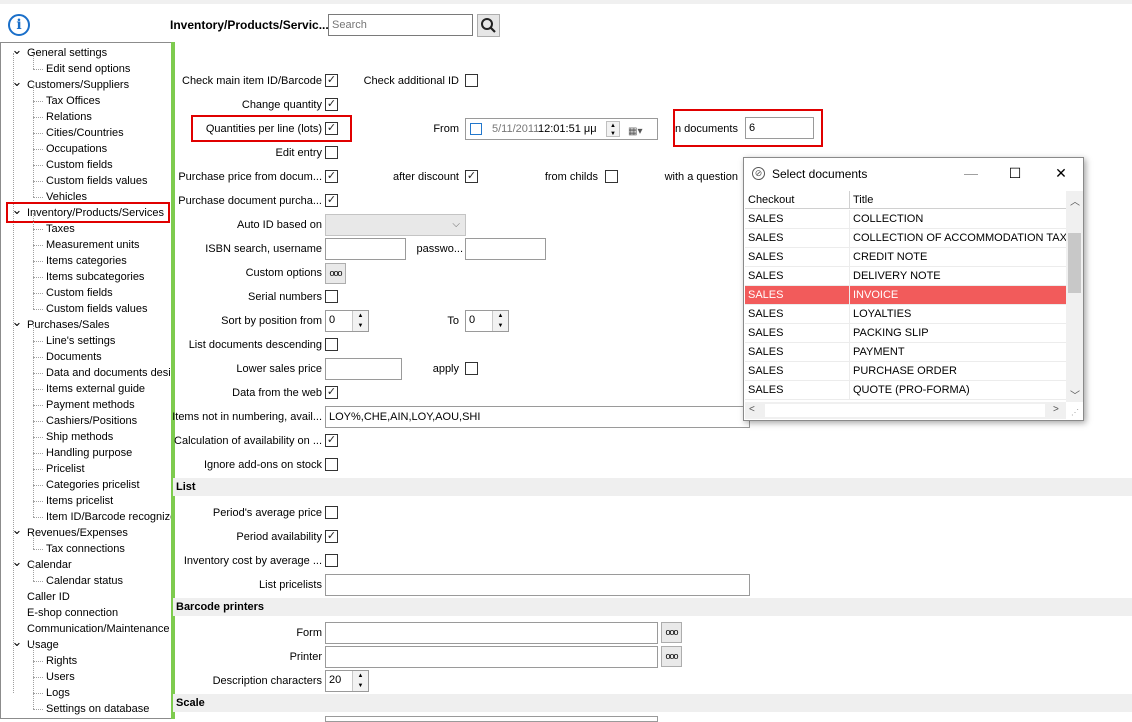 This screenshot has width=1132, height=722. Describe the element at coordinates (91, 421) in the screenshot. I see `tree-item: Cashiers/Positions` at that location.